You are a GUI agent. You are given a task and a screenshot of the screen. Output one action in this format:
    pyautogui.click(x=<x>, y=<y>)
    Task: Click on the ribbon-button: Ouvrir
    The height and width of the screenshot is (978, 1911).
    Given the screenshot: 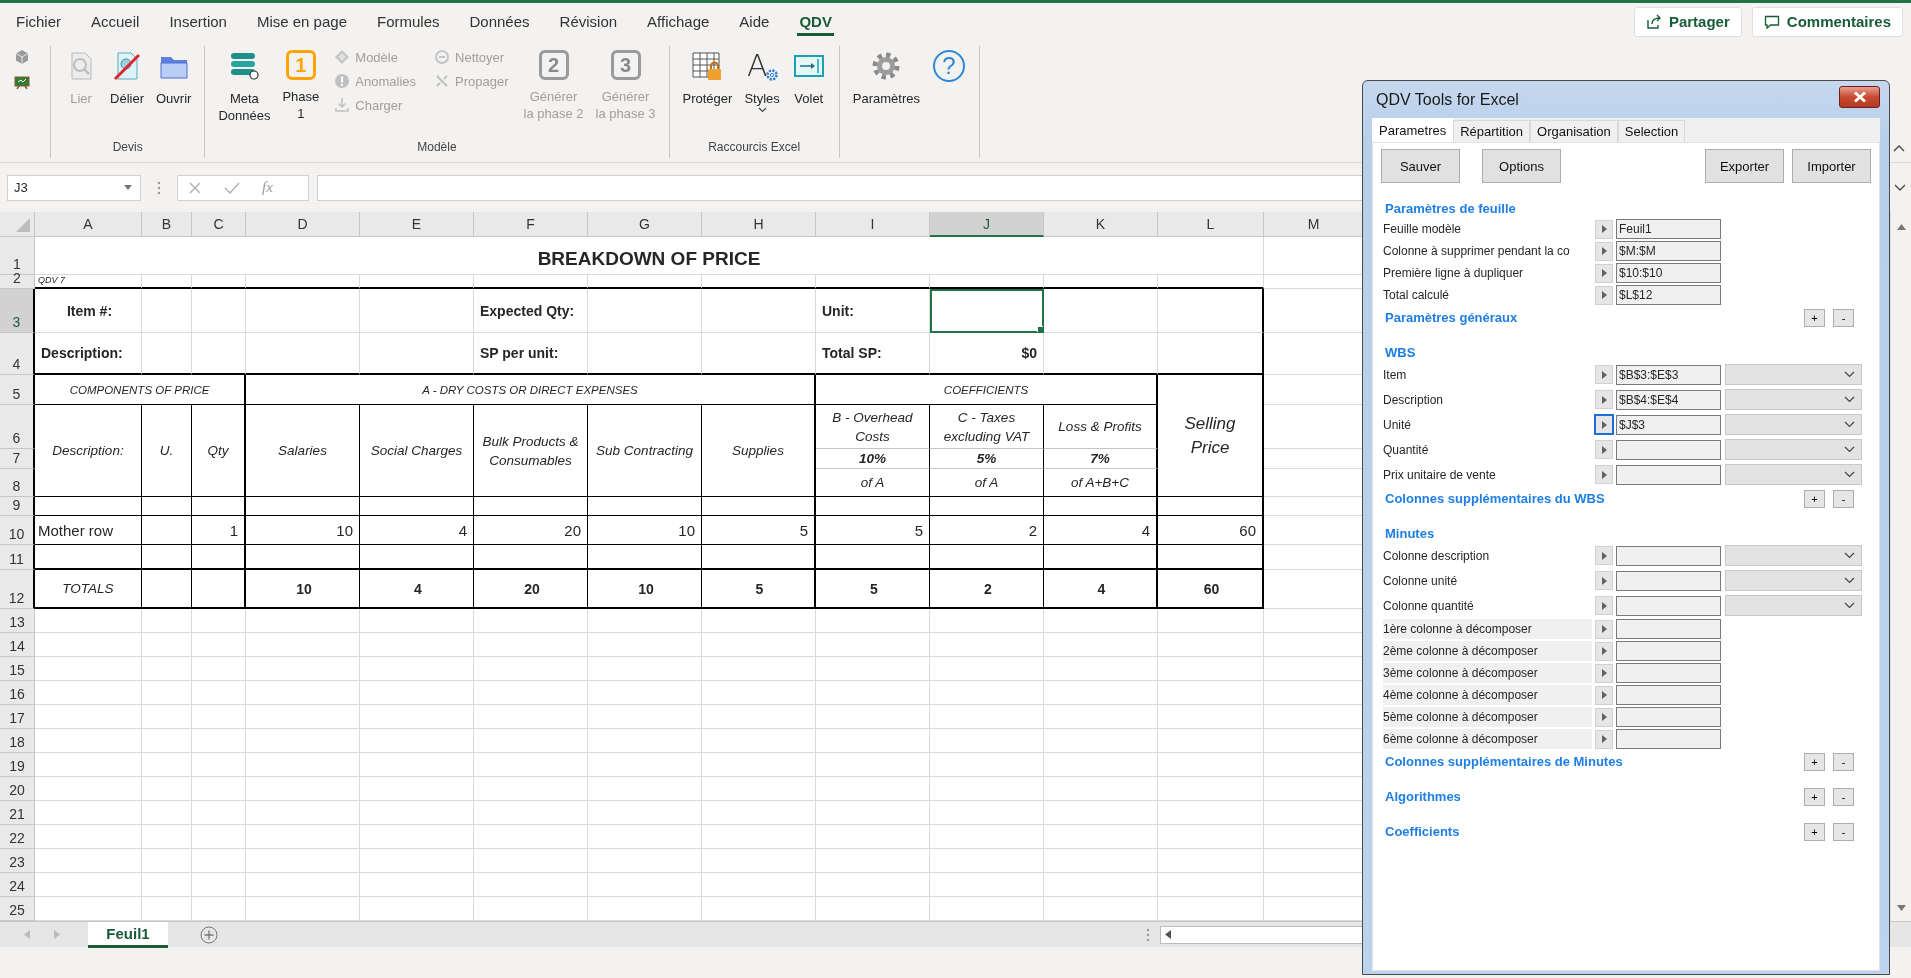 What is the action you would take?
    pyautogui.click(x=174, y=78)
    